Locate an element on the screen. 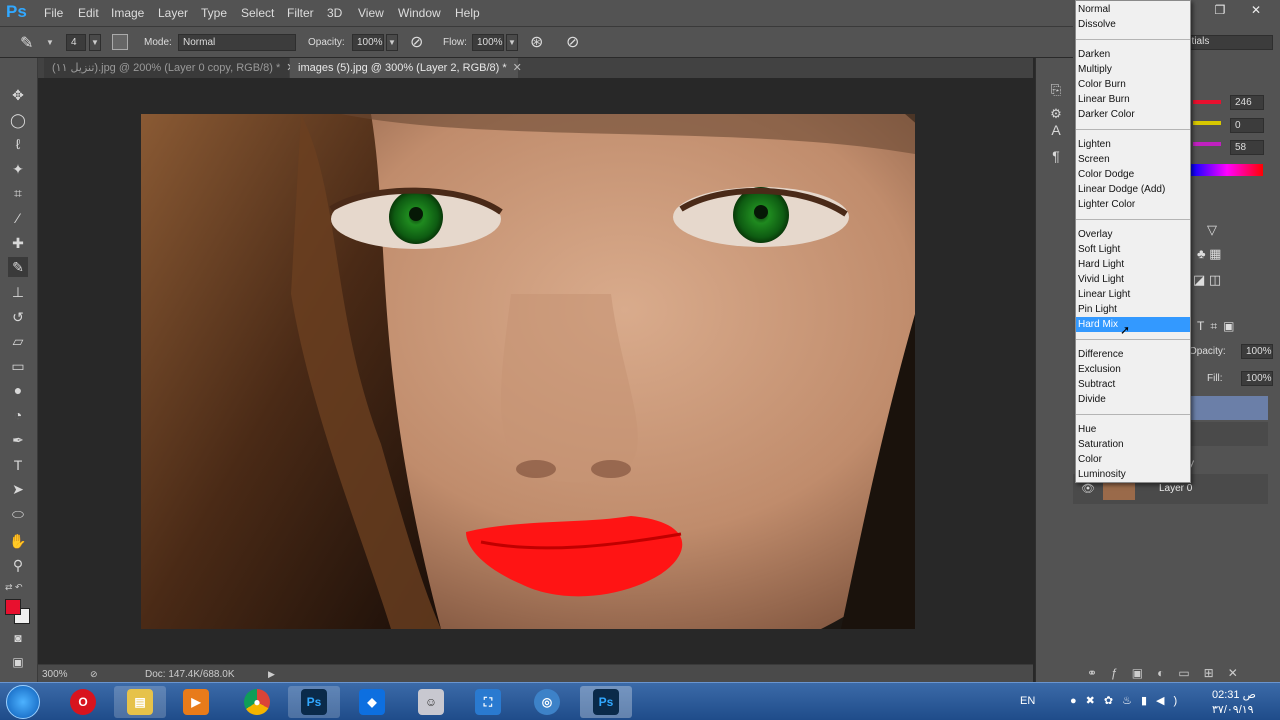  blend-mode-item: Multiply is located at coordinates (1133, 69).